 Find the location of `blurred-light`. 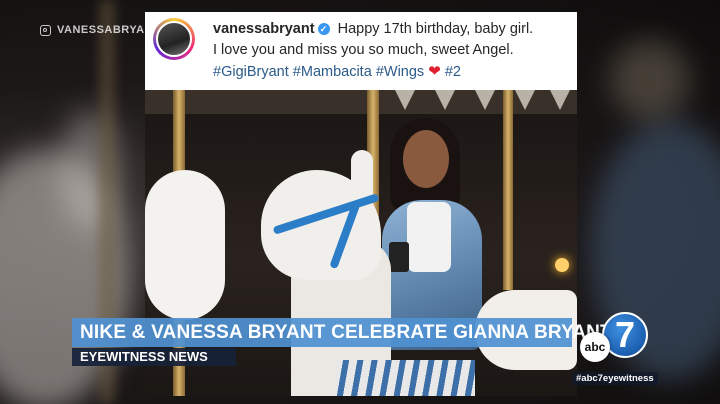

blurred-light is located at coordinates (650, 80).